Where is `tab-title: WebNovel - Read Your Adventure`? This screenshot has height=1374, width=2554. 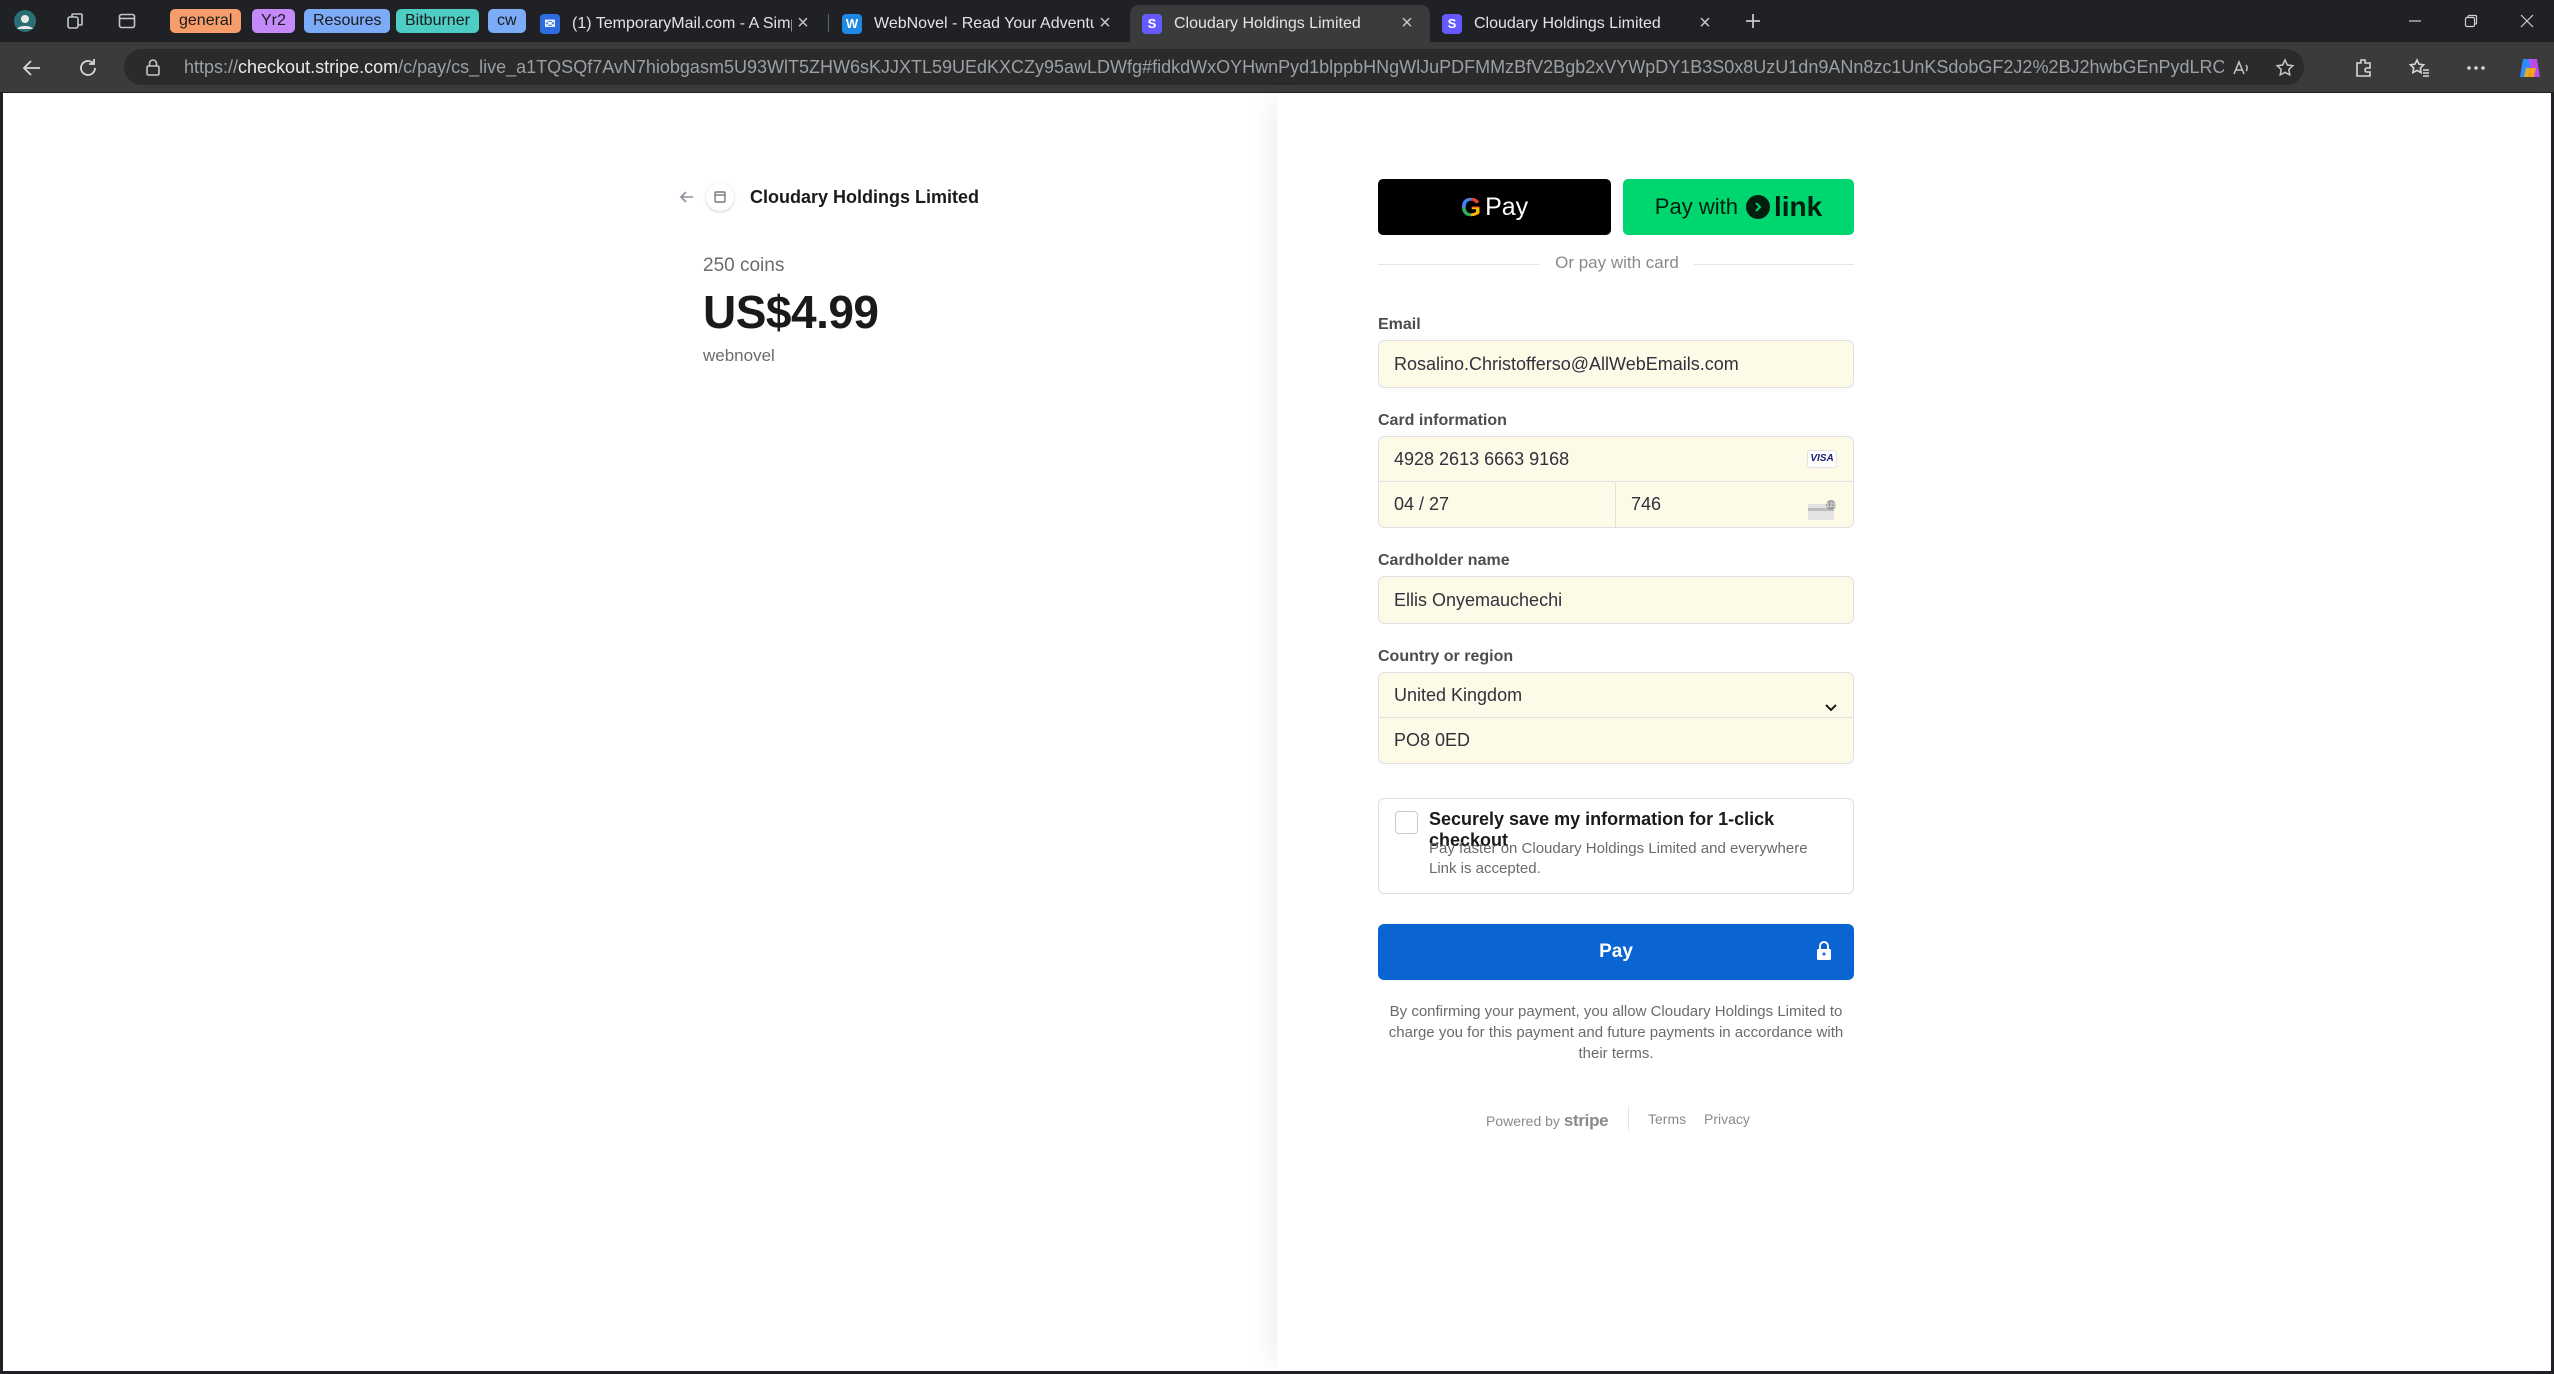
tab-title: WebNovel - Read Your Adventure is located at coordinates (984, 23).